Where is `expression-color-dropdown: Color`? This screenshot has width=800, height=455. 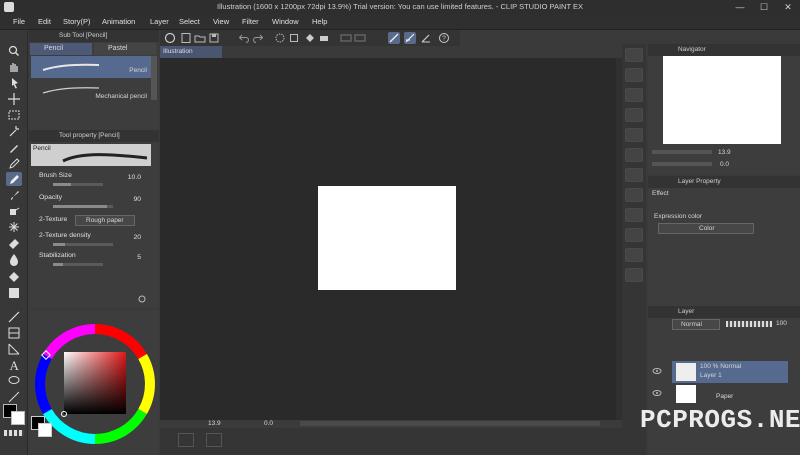
expression-color-dropdown: Color is located at coordinates (706, 228).